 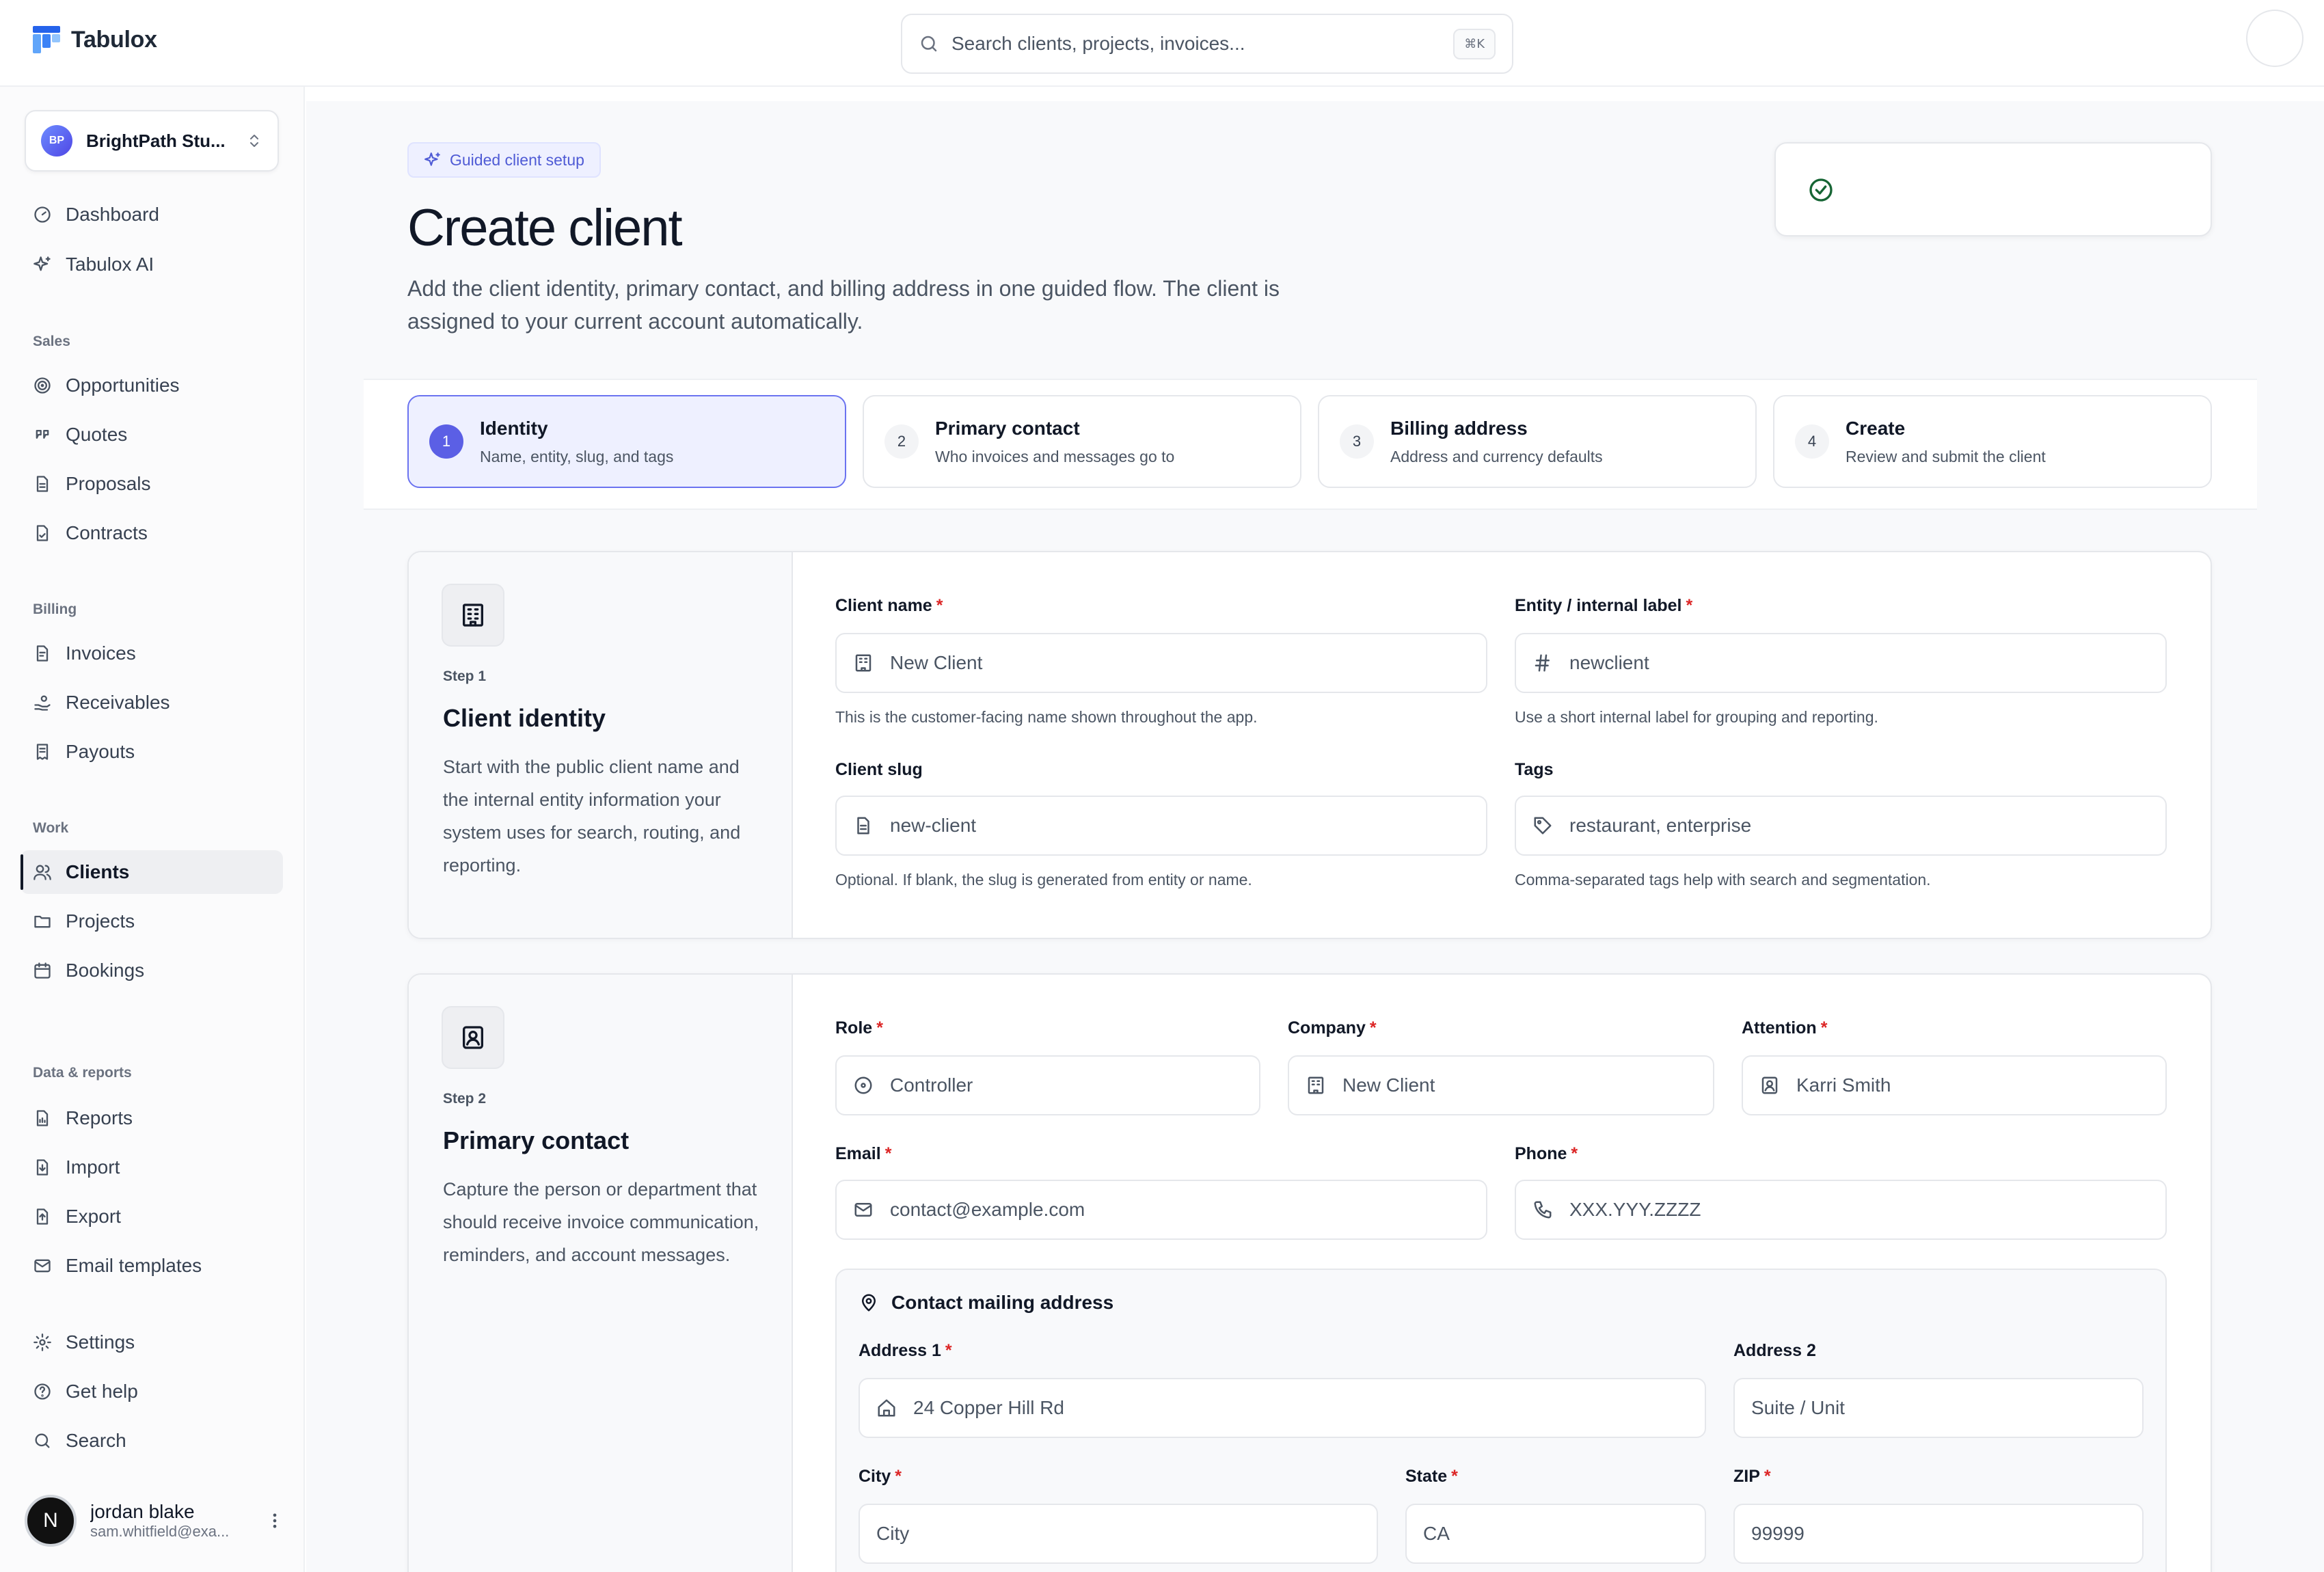 What do you see at coordinates (863, 1085) in the screenshot?
I see `circle-dot-icon` at bounding box center [863, 1085].